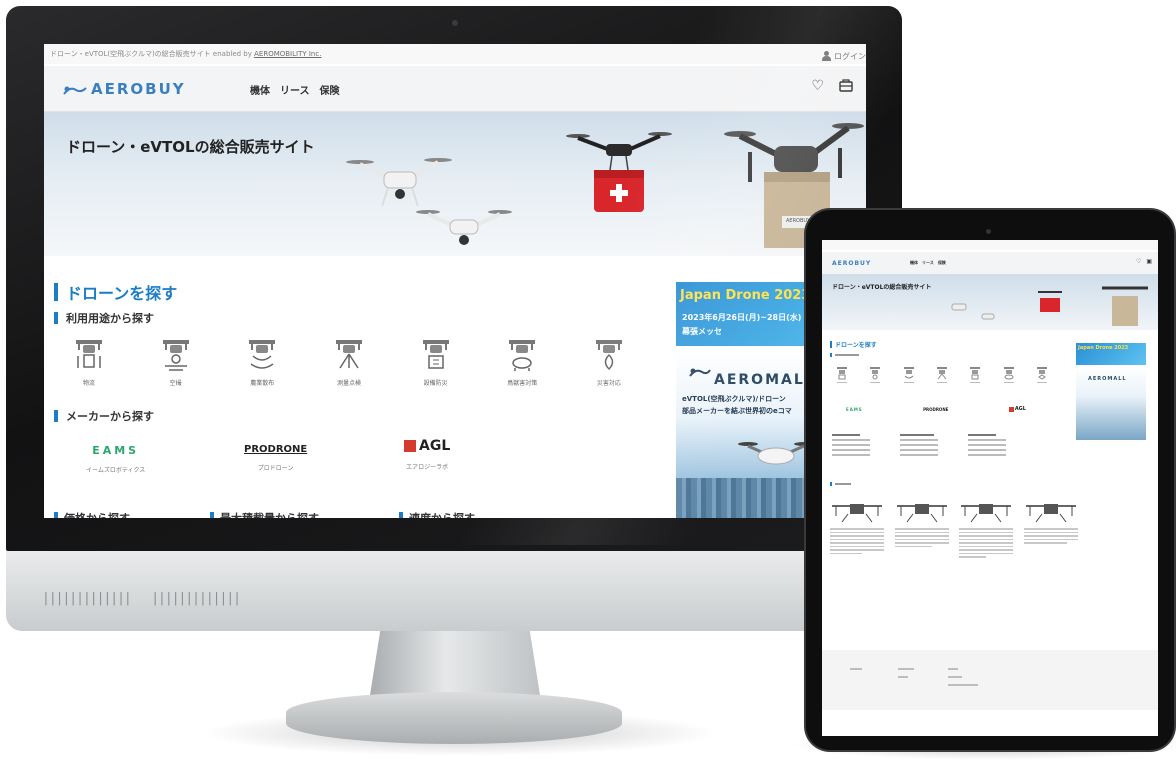  I want to click on more-search-categories: 価格から探す 最大積載量から探す 速度から探す, so click(264, 514).